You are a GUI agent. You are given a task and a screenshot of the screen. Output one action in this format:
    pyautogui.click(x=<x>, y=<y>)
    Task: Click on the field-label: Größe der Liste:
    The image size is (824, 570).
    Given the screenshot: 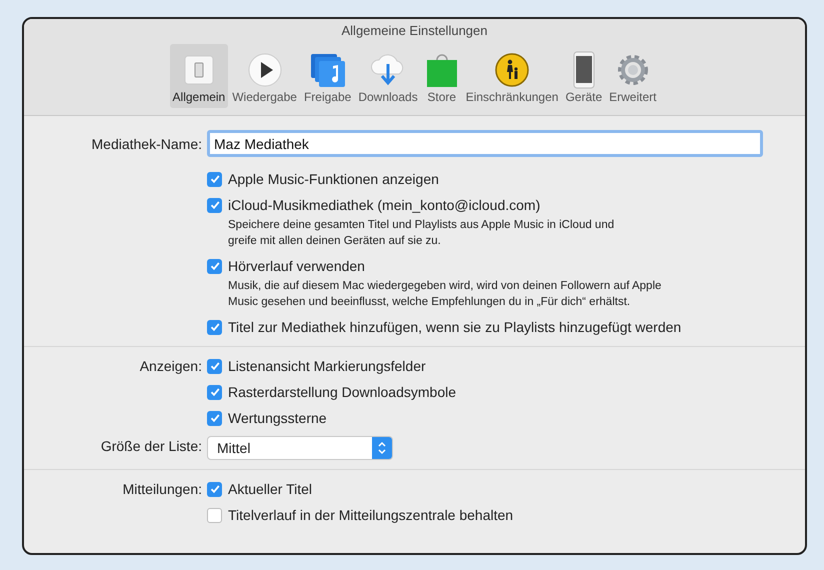 What is the action you would take?
    pyautogui.click(x=151, y=446)
    